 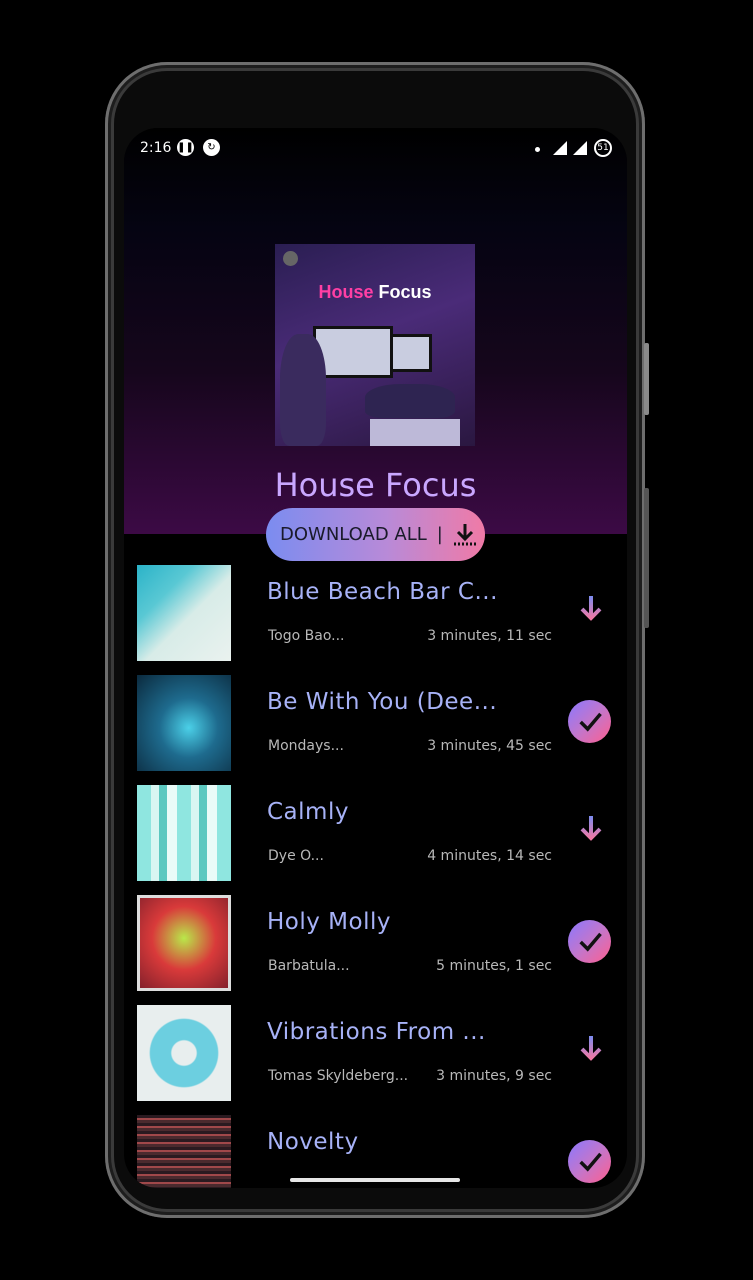 I want to click on track-duration: 4 minutes, 14 sec, so click(x=489, y=856).